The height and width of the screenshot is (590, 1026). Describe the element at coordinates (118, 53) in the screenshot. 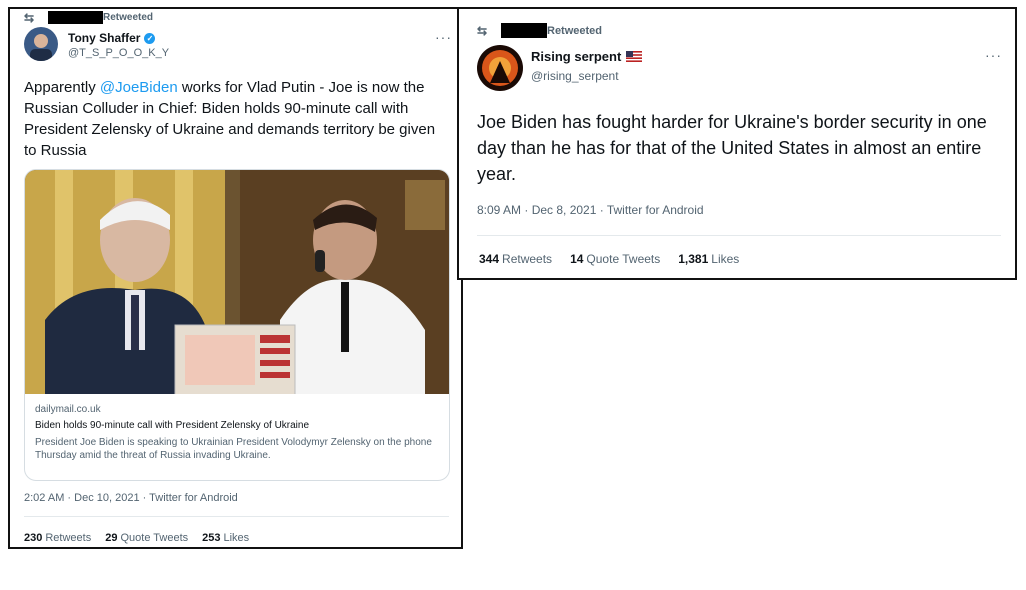

I see `author-handle: @T_S_P_O_O_K_Y` at that location.